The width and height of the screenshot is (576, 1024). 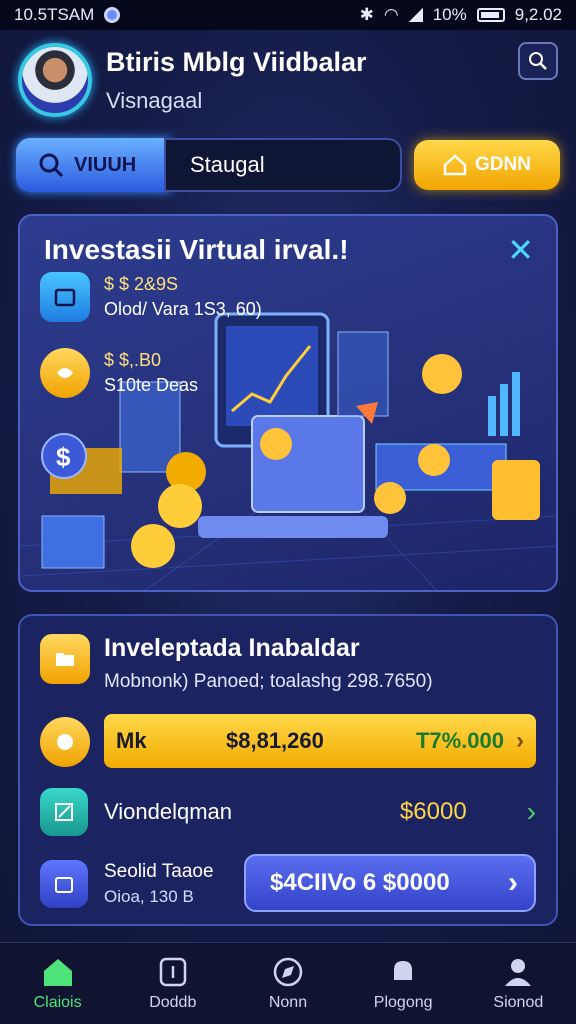 I want to click on nav-label: Doddb, so click(x=173, y=1002).